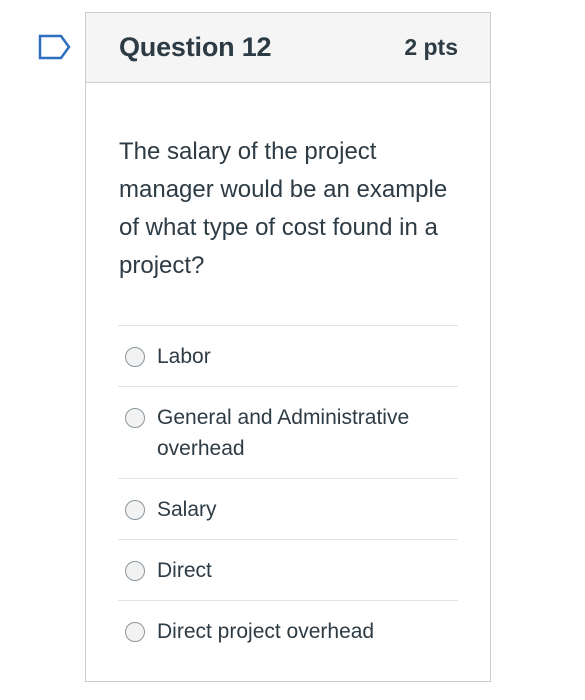 The image size is (585, 700). I want to click on answer-label: Salary, so click(187, 509).